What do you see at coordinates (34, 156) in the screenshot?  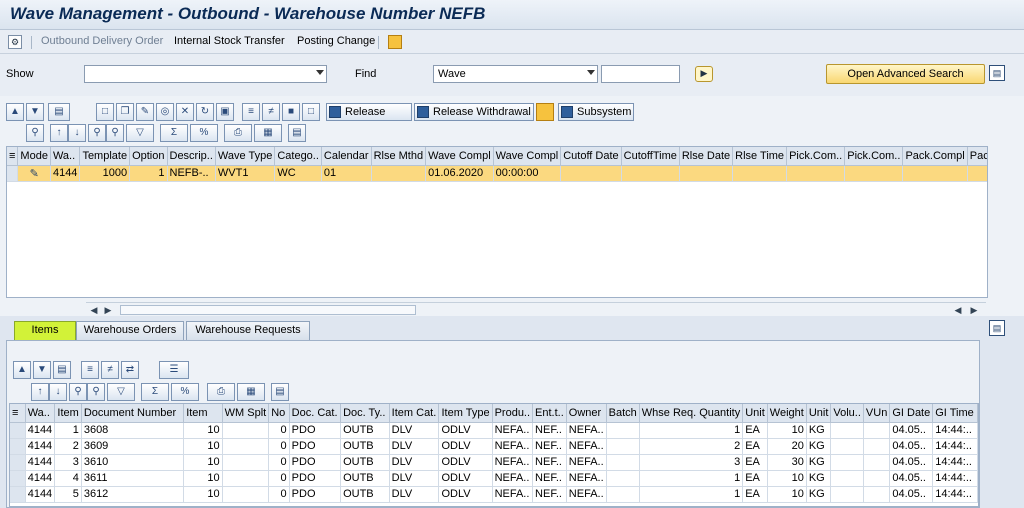 I see `column-header-mode-0: Mode` at bounding box center [34, 156].